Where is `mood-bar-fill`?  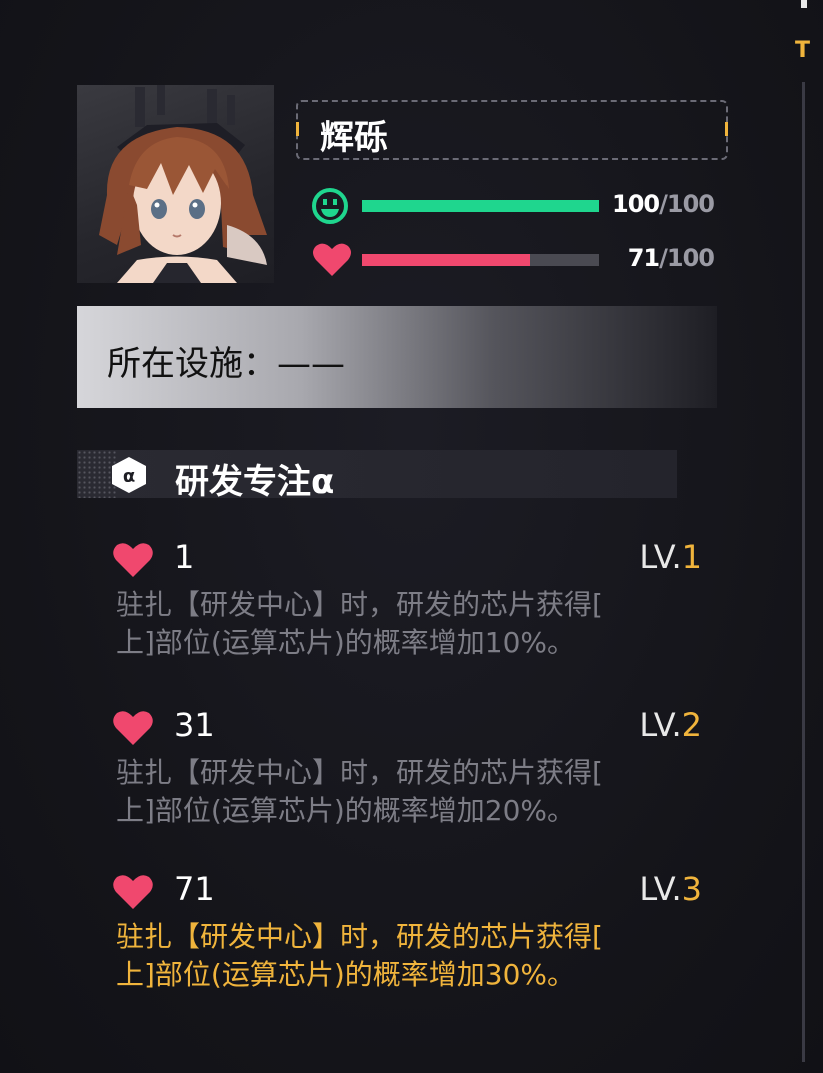 mood-bar-fill is located at coordinates (480, 206).